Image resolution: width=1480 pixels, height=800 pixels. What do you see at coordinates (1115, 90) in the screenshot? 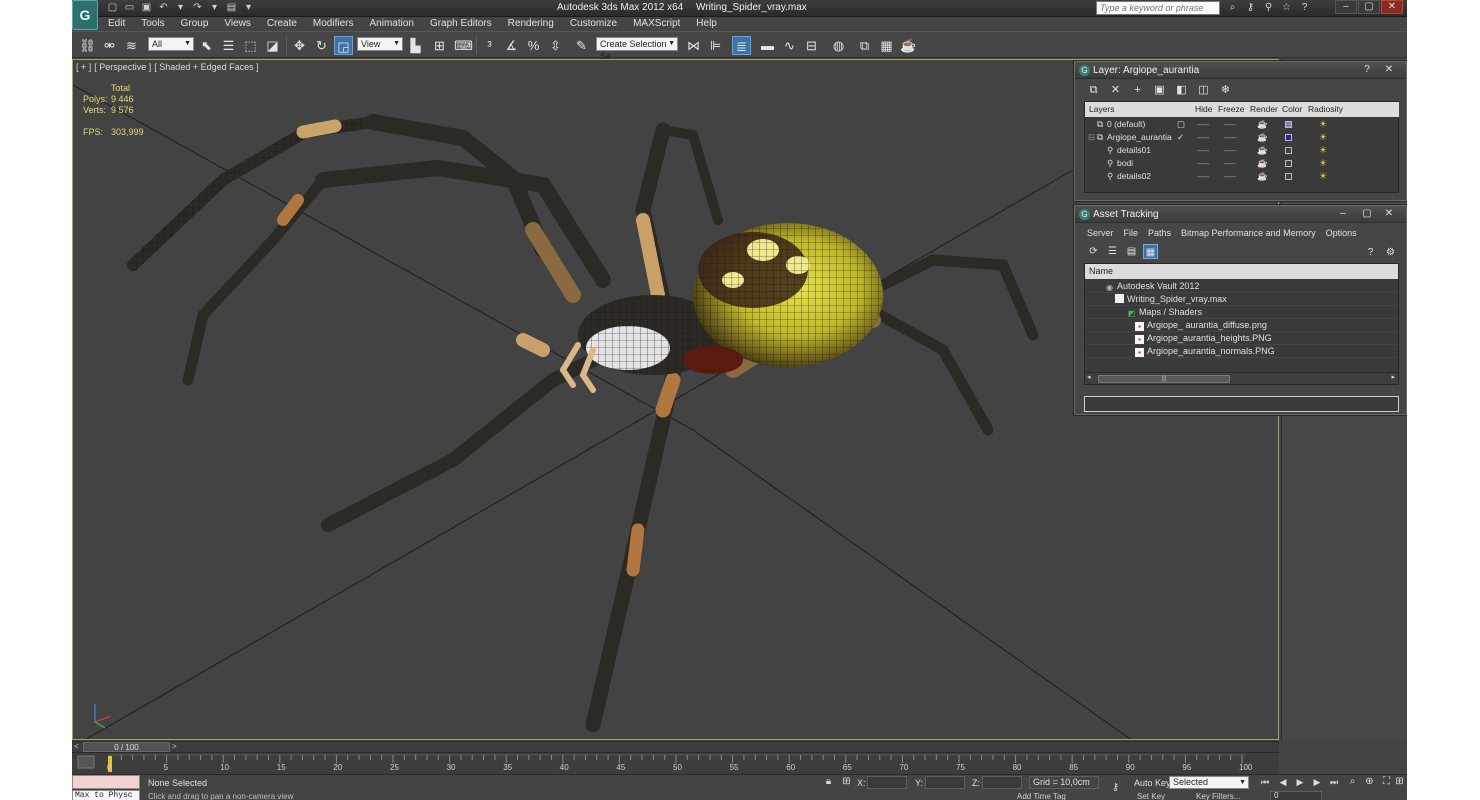
I see `delete-layer-icon: ✕` at bounding box center [1115, 90].